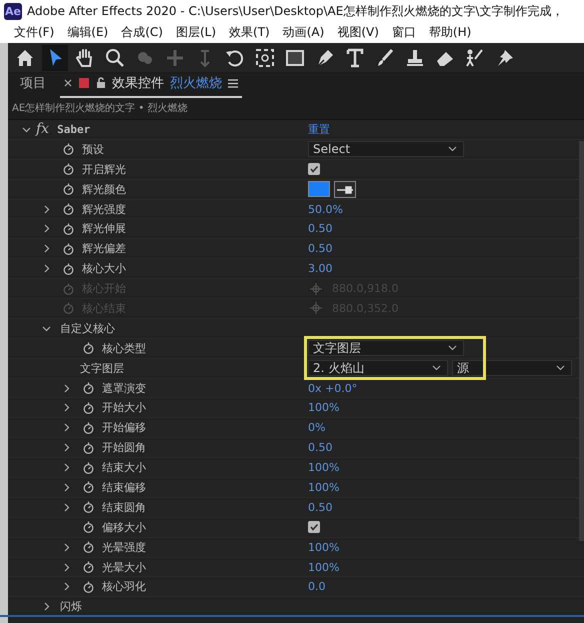  What do you see at coordinates (124, 348) in the screenshot?
I see `property-label: 核心类型` at bounding box center [124, 348].